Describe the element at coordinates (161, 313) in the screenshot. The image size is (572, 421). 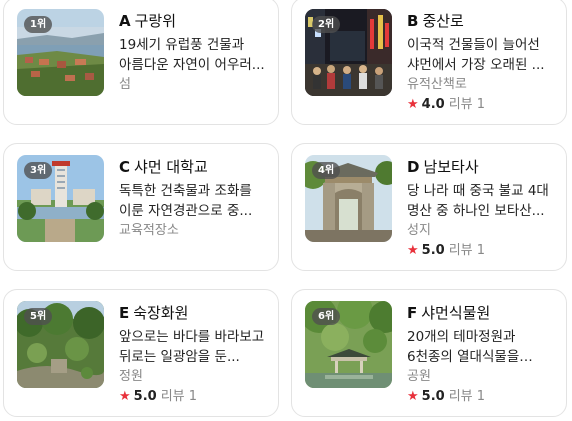
I see `place-name: 숙장화원` at that location.